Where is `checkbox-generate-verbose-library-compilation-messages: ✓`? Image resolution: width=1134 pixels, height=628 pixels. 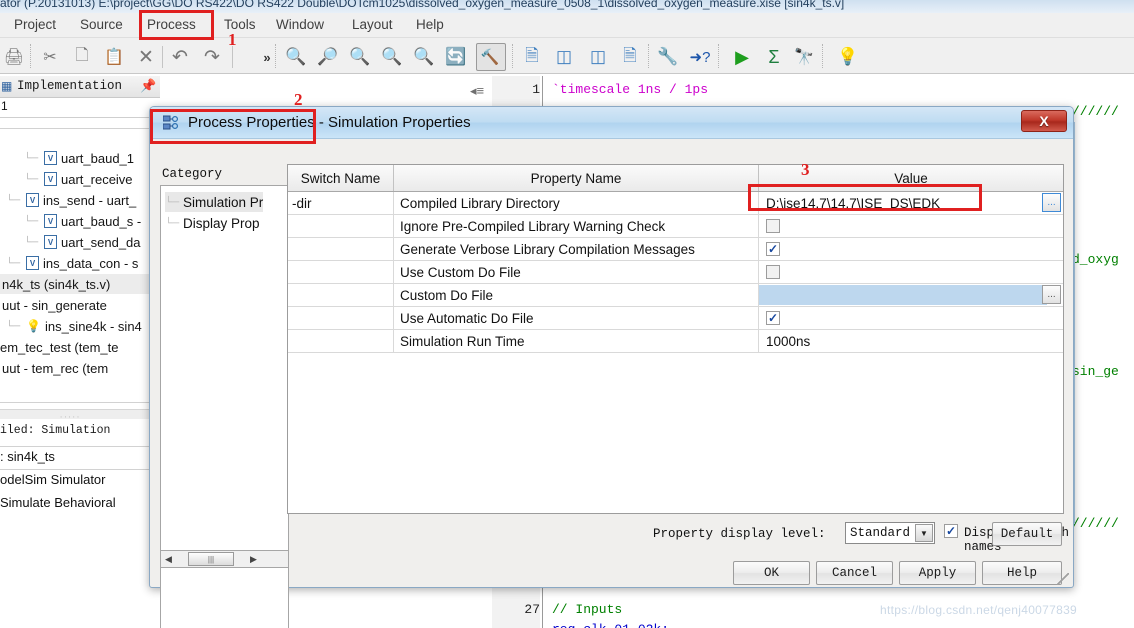
checkbox-generate-verbose-library-compilation-messages: ✓ is located at coordinates (773, 249).